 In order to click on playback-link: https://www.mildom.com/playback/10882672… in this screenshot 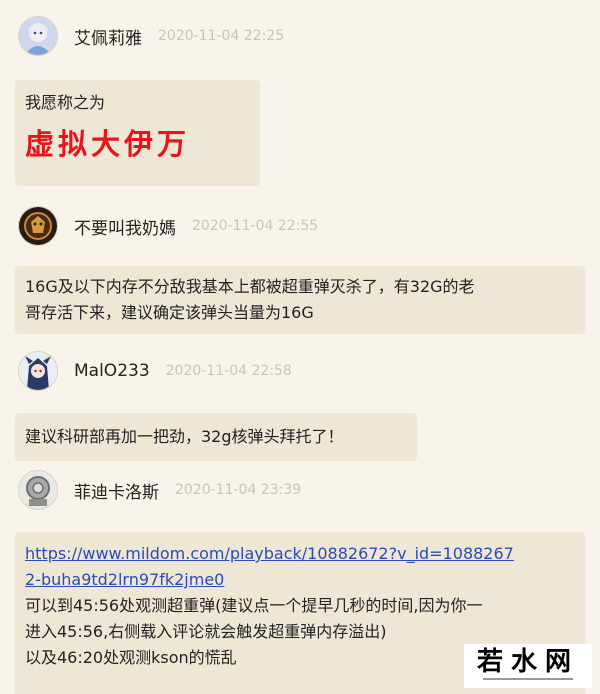, I will do `click(300, 554)`.